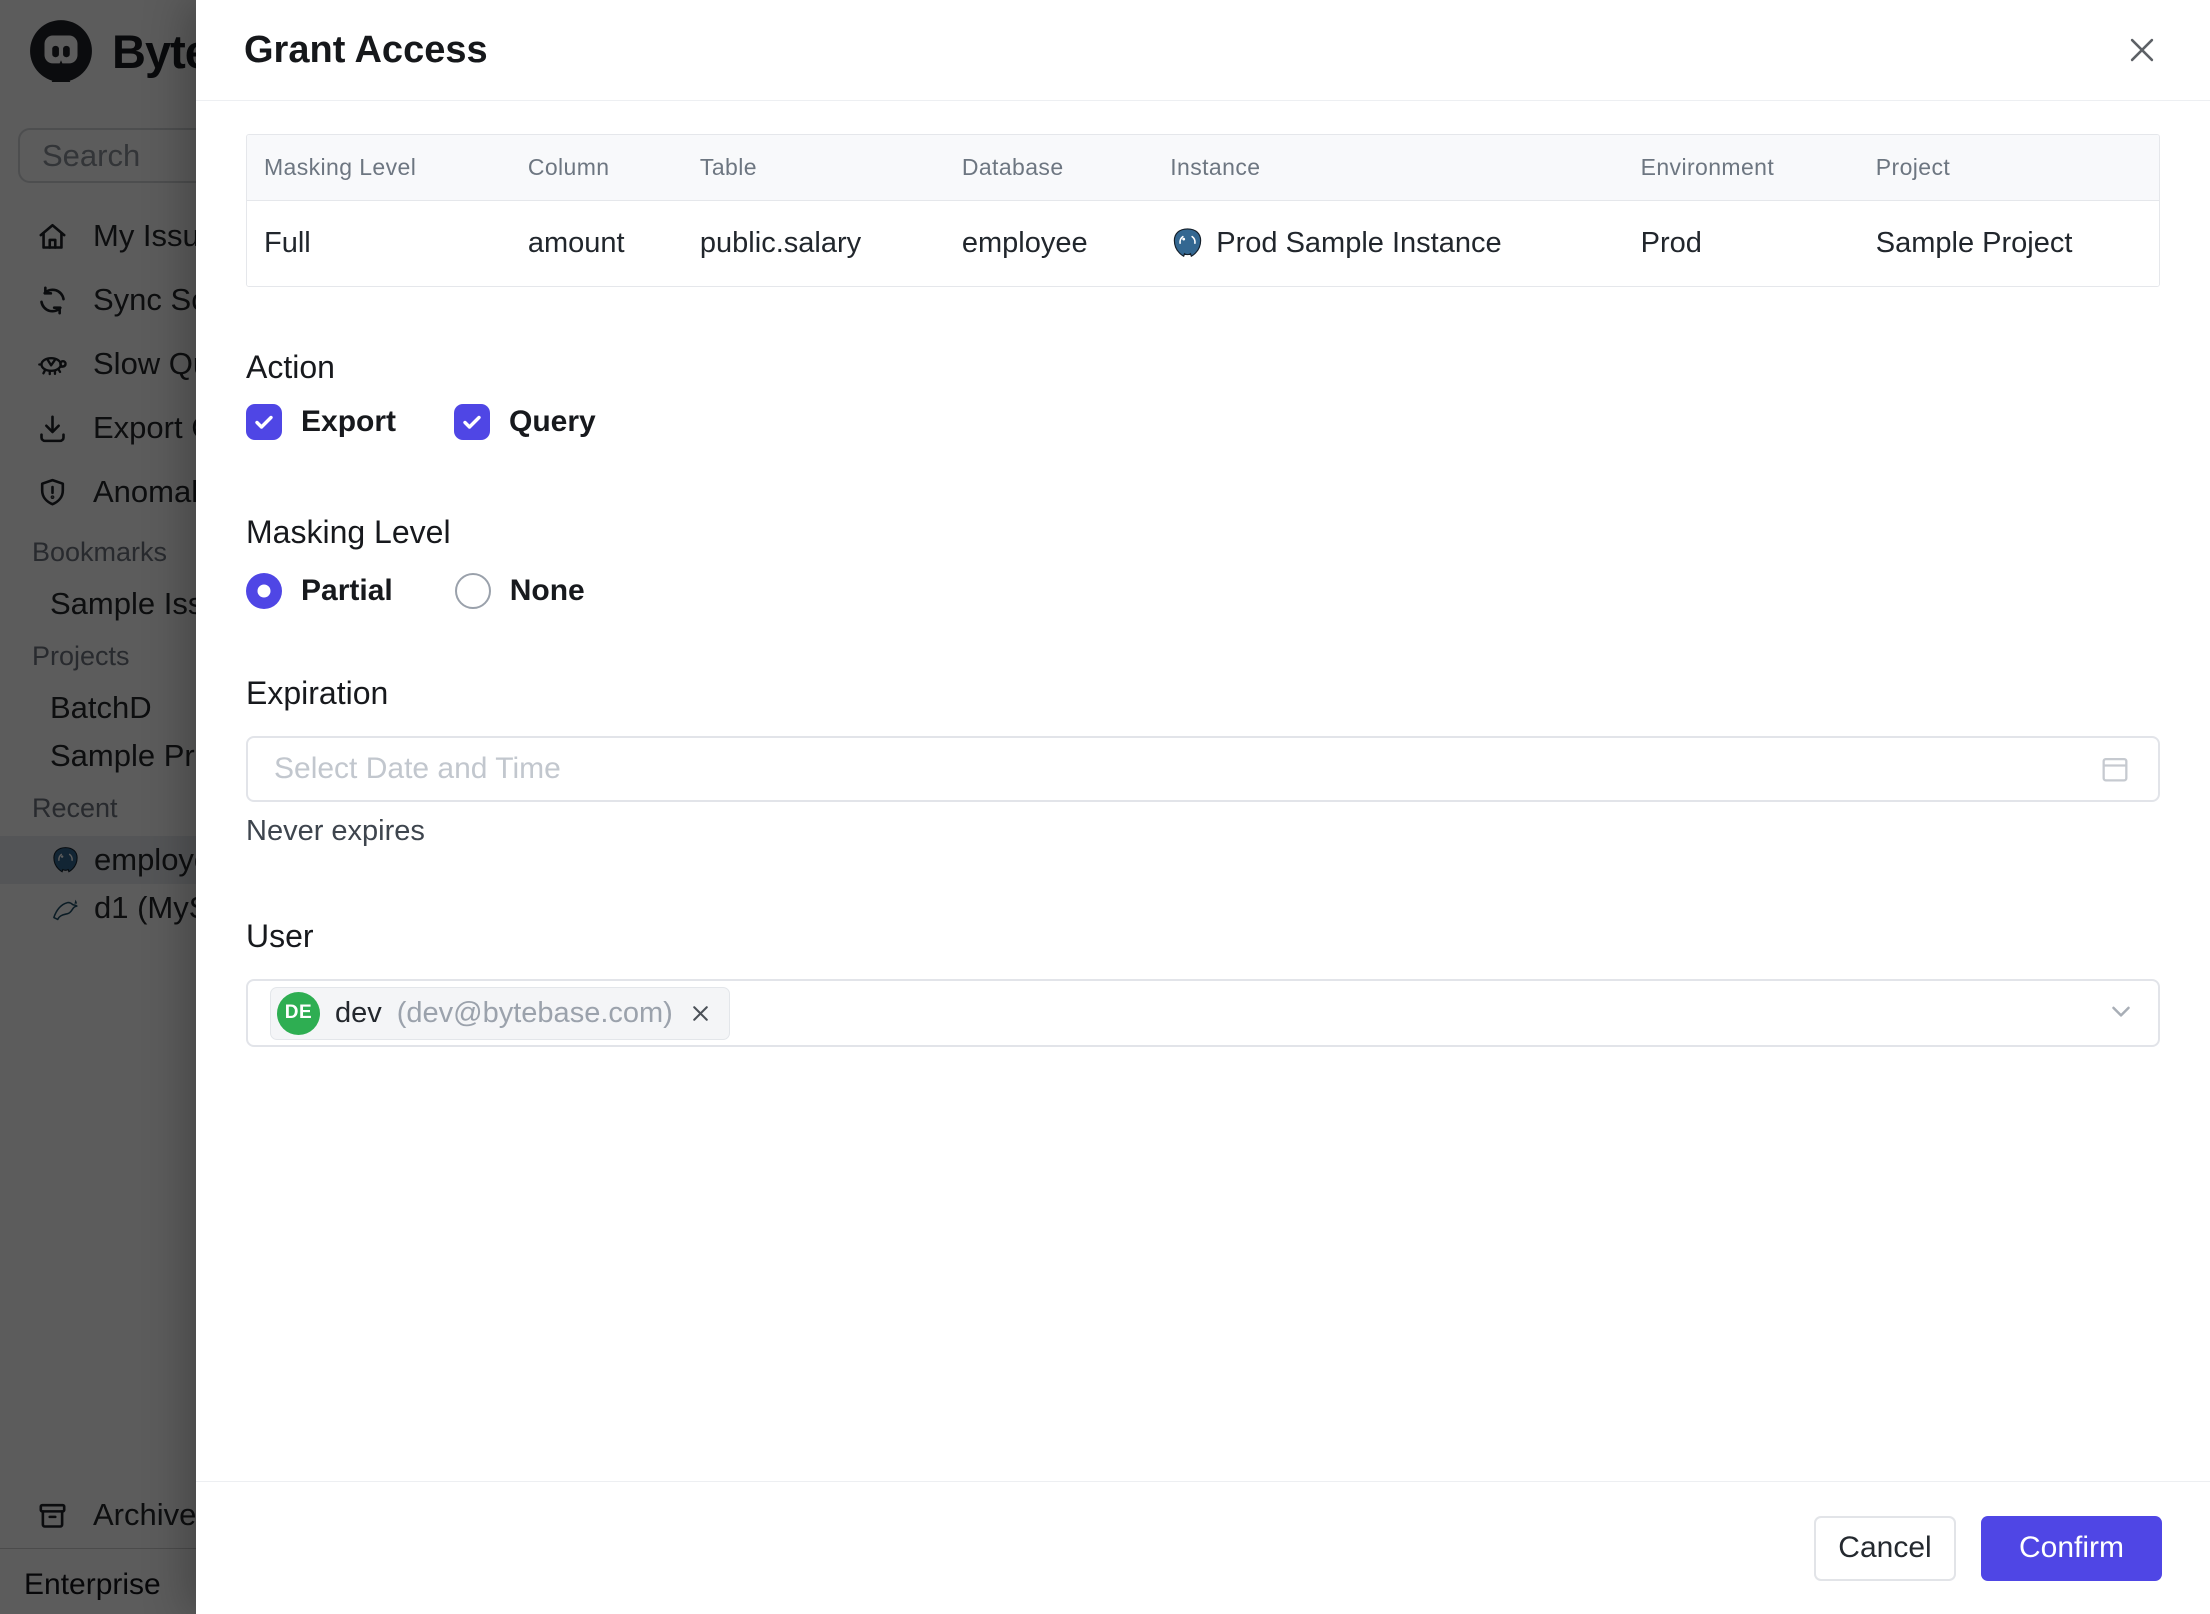 The image size is (2210, 1614). What do you see at coordinates (2121, 1013) in the screenshot?
I see `chevron-down-icon` at bounding box center [2121, 1013].